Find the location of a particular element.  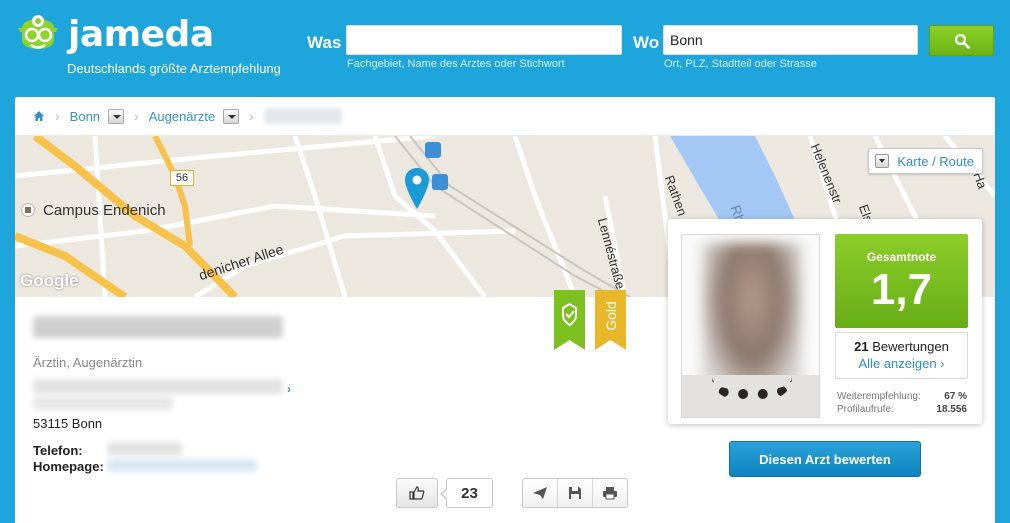

brand-name: jameda is located at coordinates (141, 34).